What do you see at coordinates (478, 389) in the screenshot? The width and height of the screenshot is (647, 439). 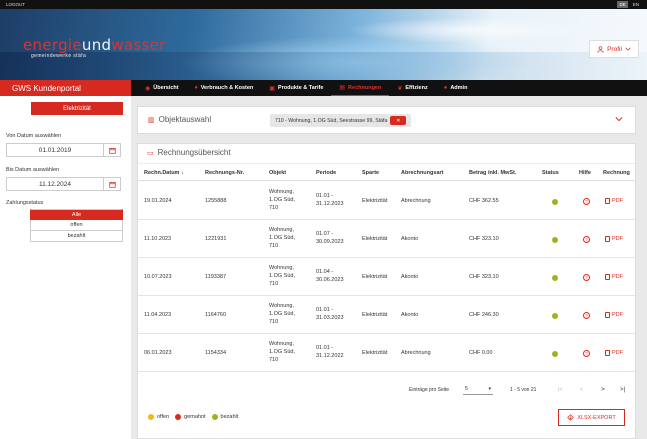 I see `per-page-select: 5 ▾` at bounding box center [478, 389].